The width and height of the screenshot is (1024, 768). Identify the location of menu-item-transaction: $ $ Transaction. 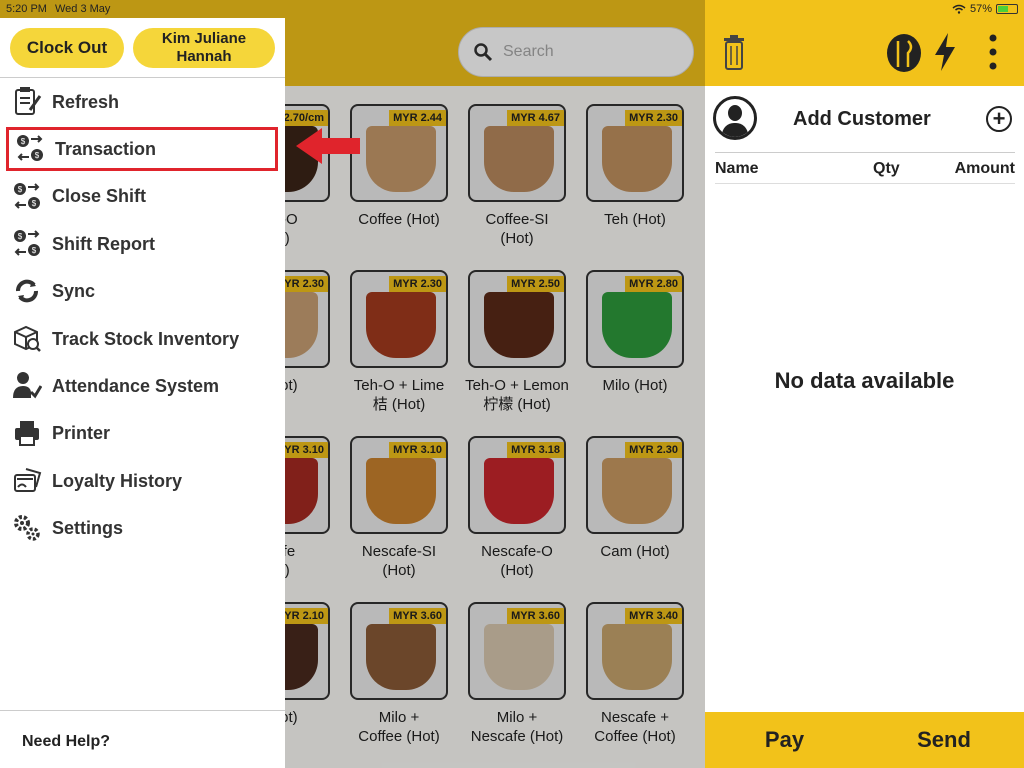
(142, 149).